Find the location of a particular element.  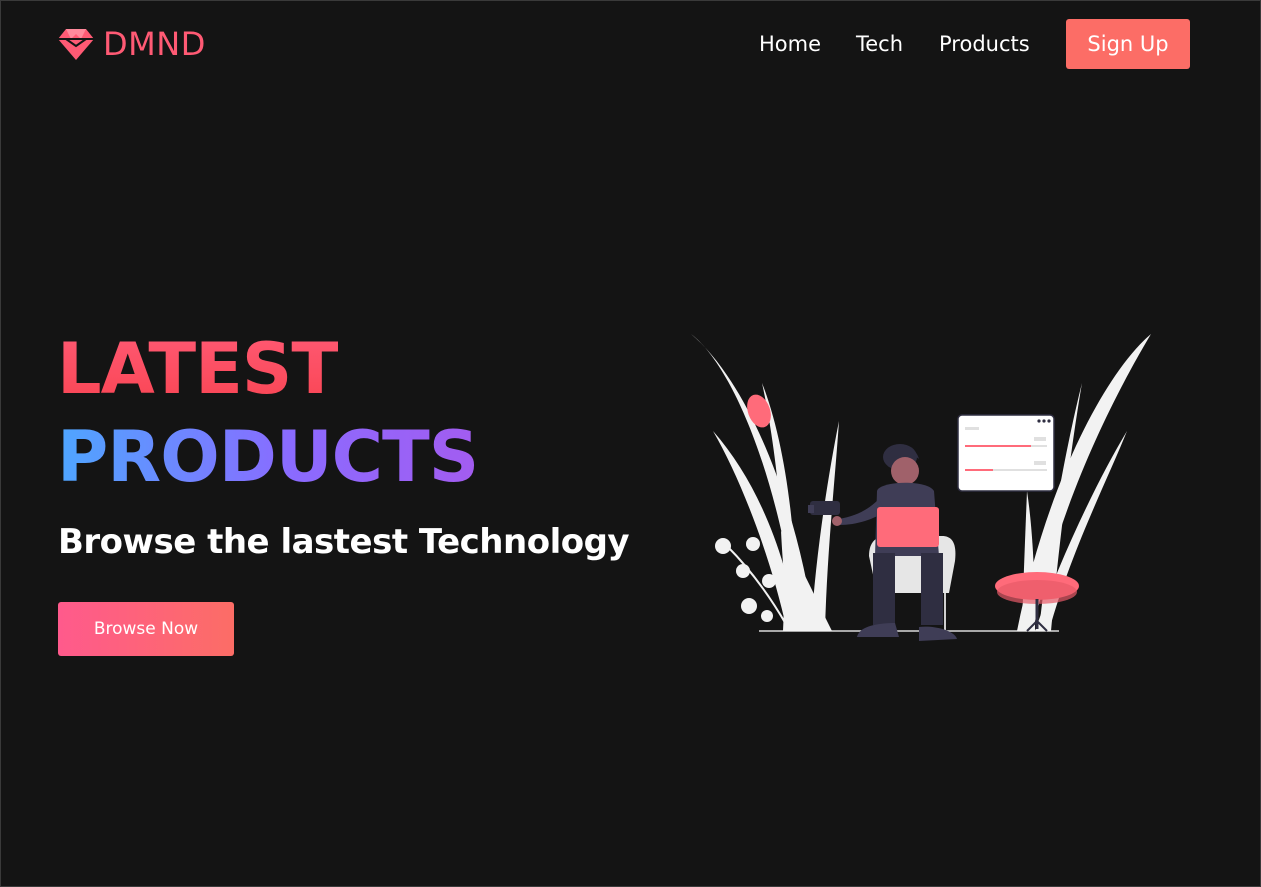

browser-window-icon is located at coordinates (1006, 453).